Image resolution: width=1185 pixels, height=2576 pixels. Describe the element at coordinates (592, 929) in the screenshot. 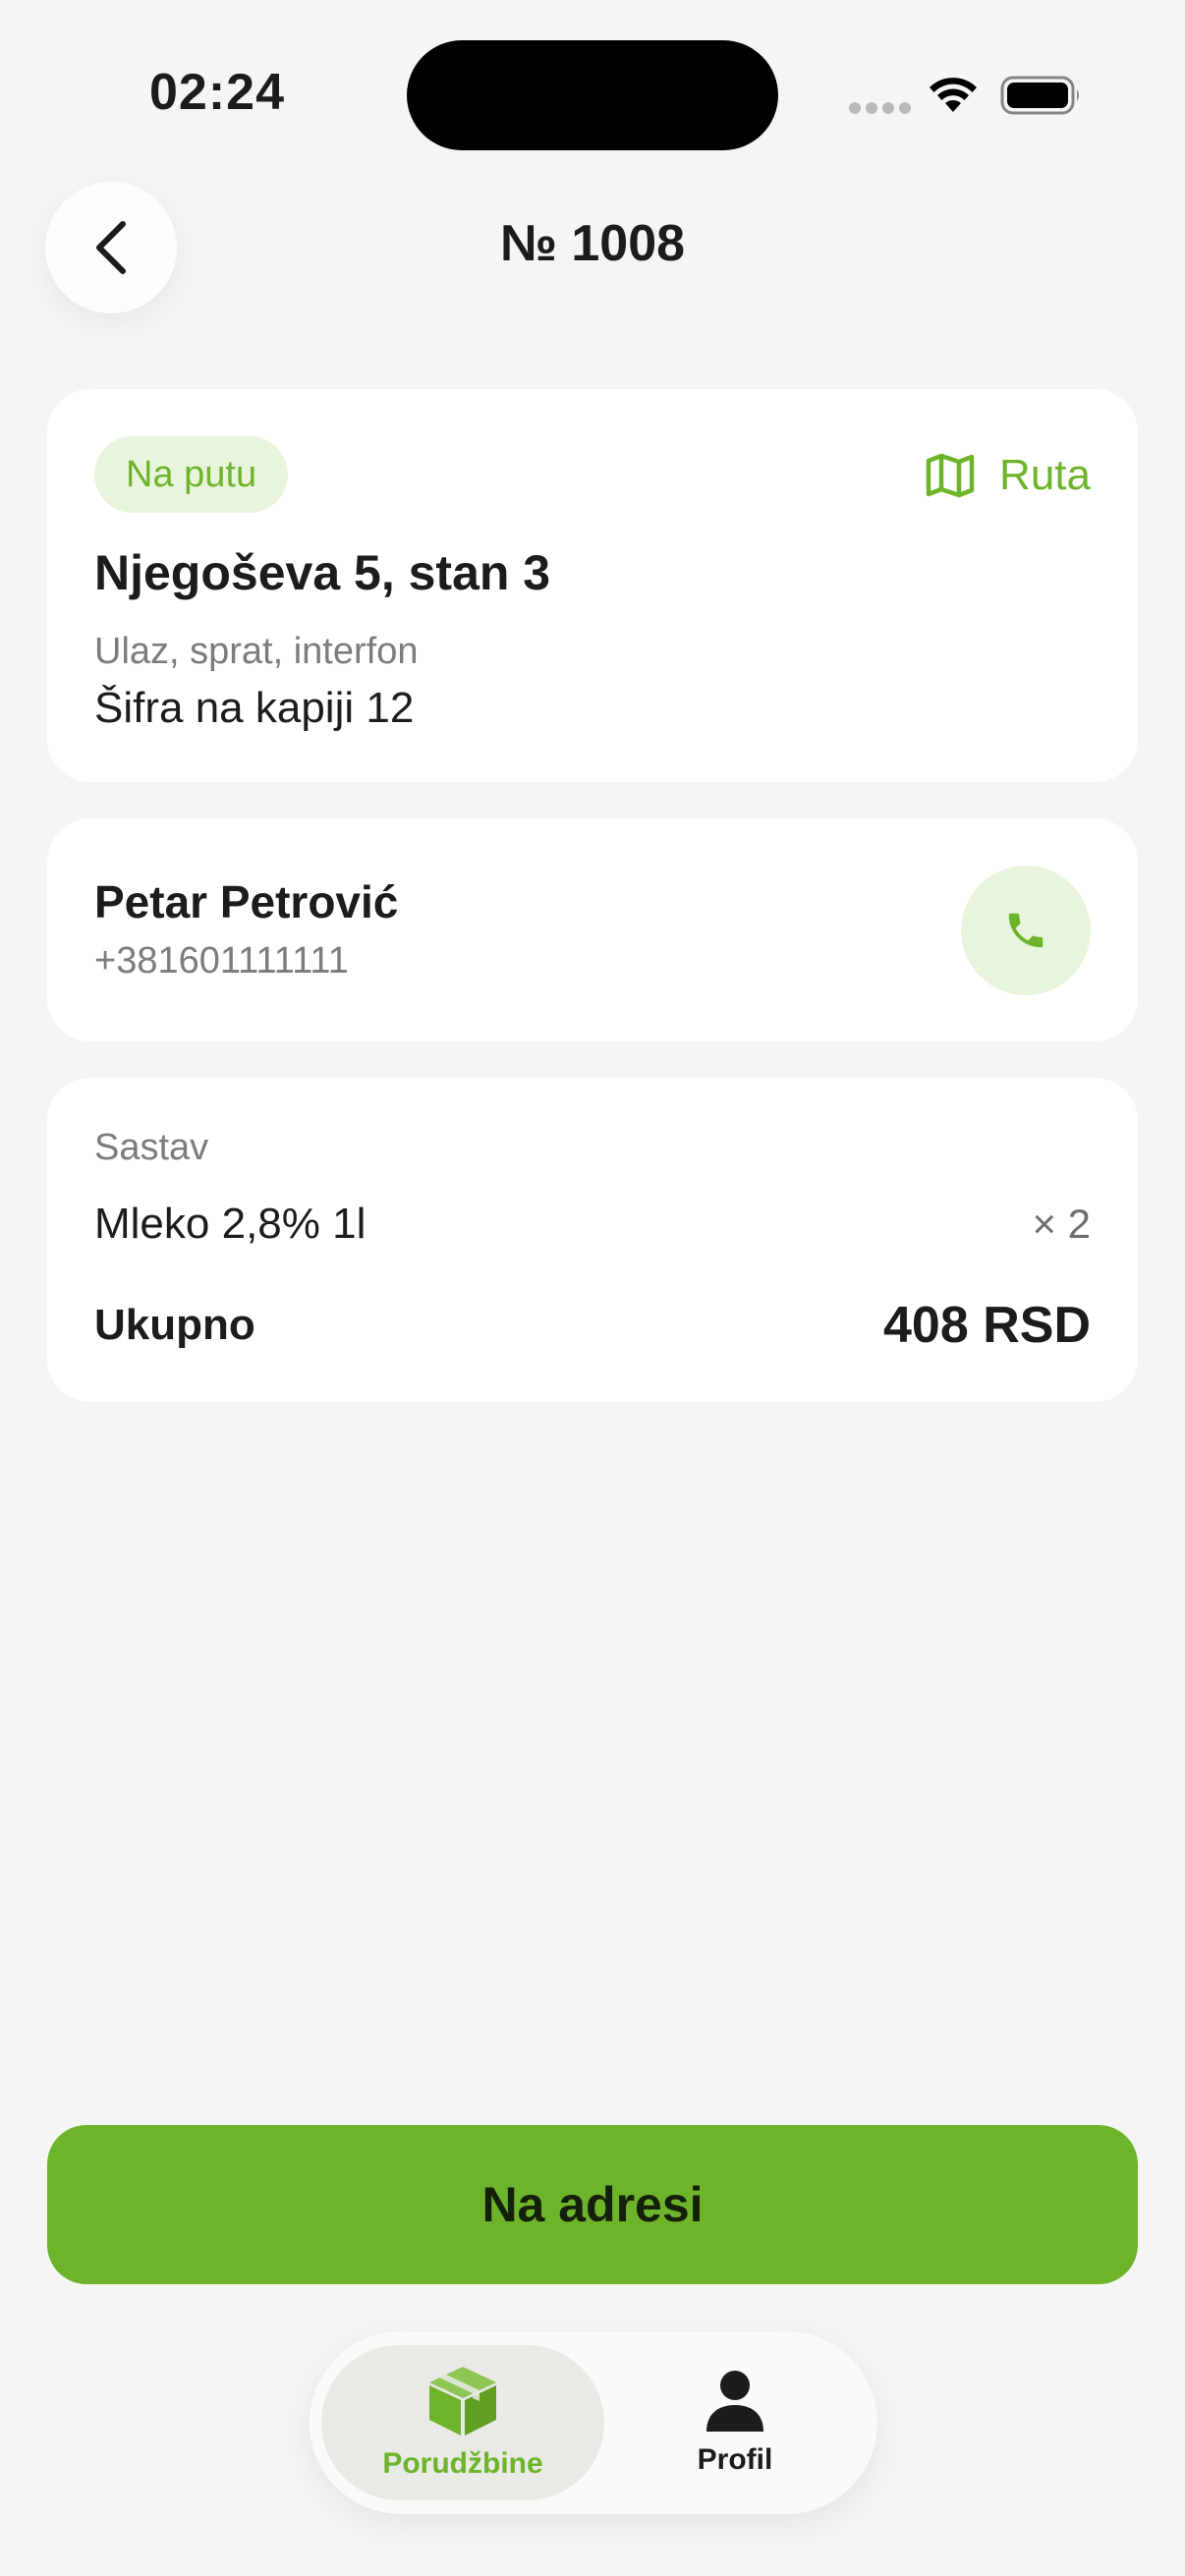

I see `customer-card: Petar Petrović +381601111111` at that location.